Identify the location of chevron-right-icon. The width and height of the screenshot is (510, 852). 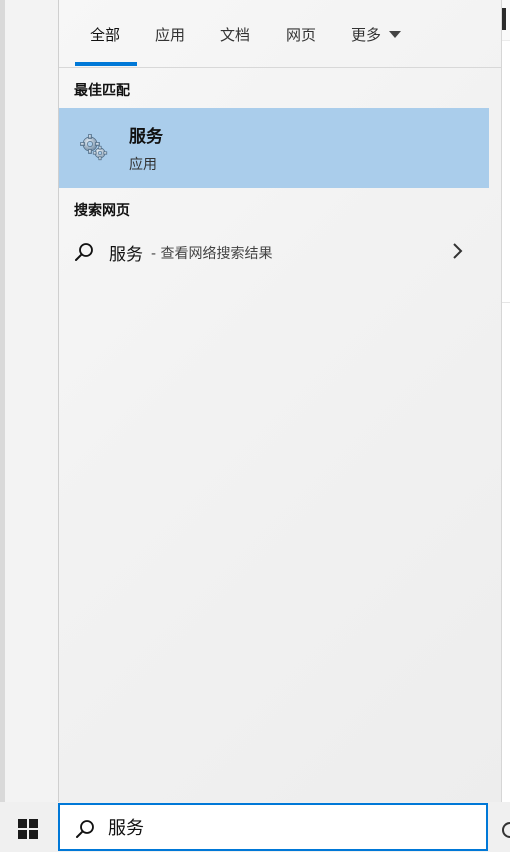
(458, 251).